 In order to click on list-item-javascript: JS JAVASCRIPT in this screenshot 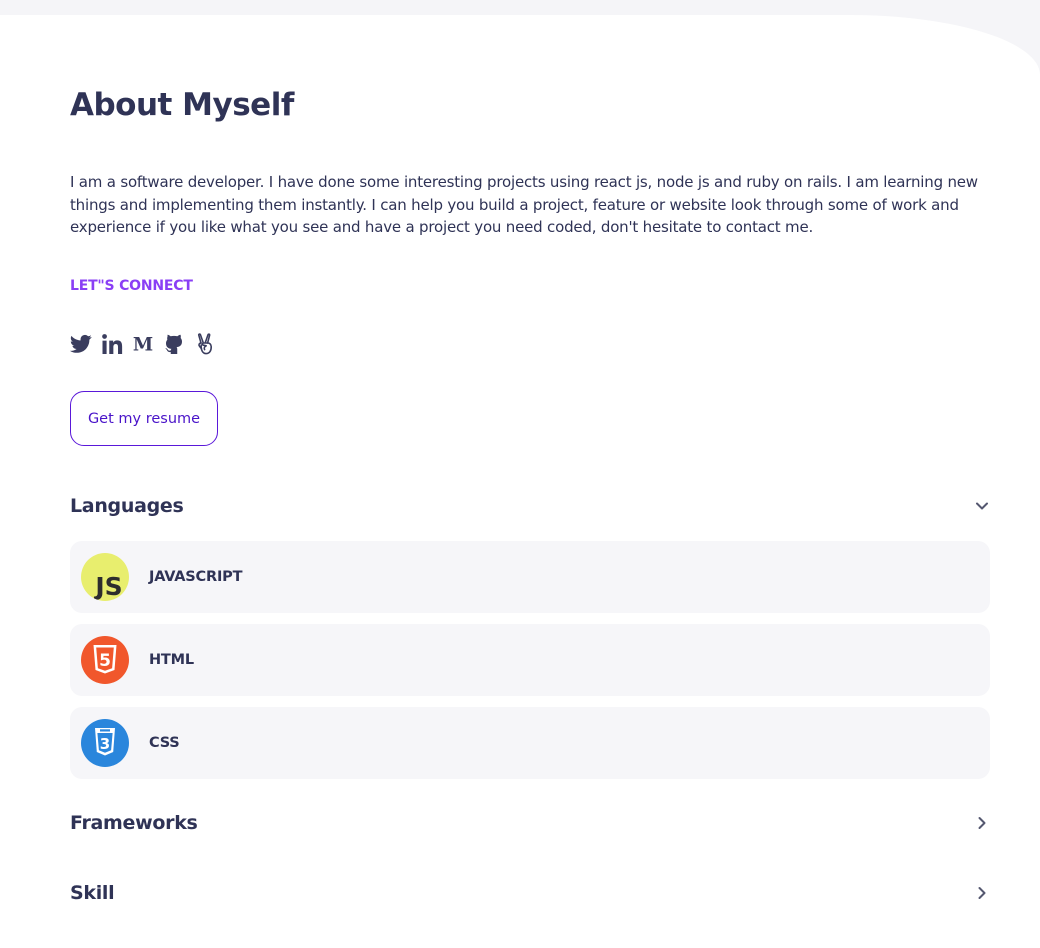, I will do `click(530, 577)`.